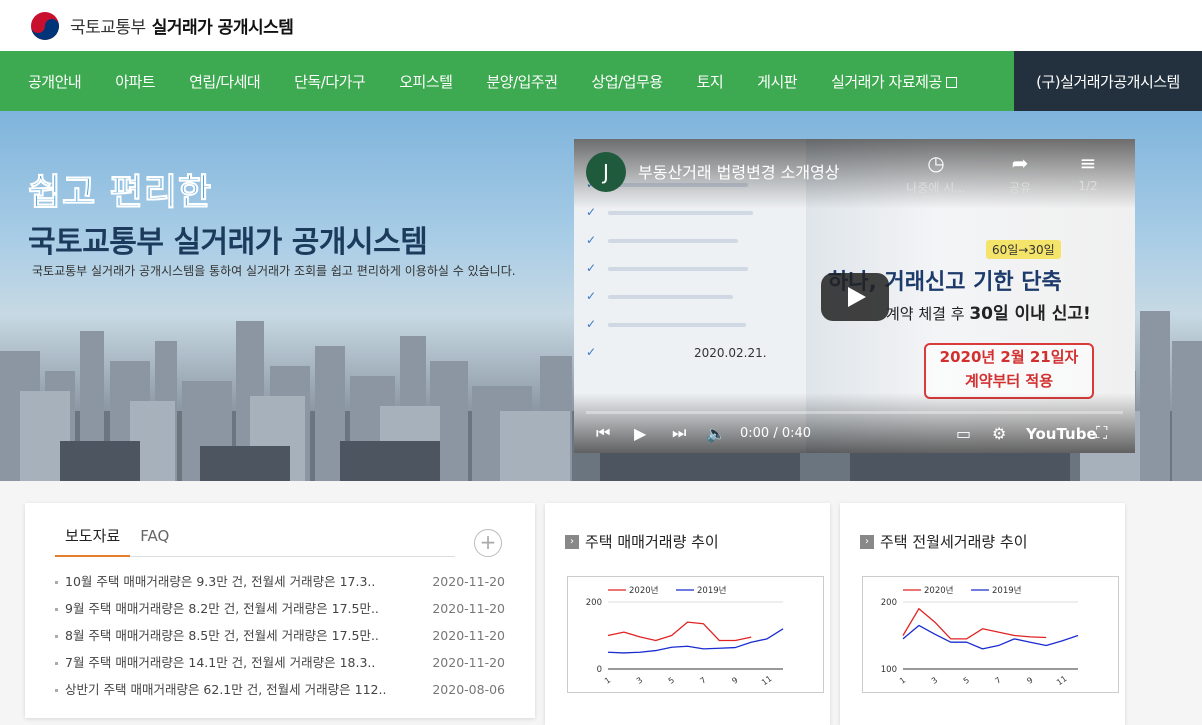 The height and width of the screenshot is (725, 1202). I want to click on share-button: ➦ 공유, so click(1020, 173).